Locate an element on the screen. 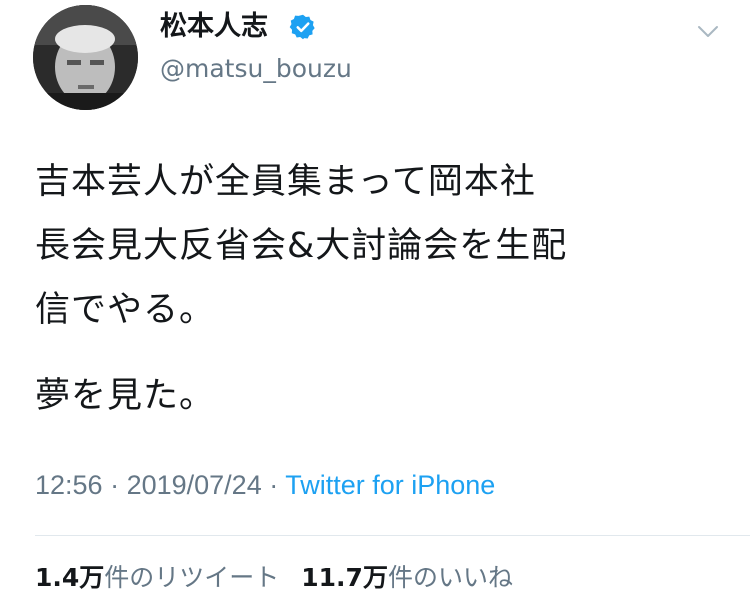  tweet-line: 長会見大反省会&大討論会を生配 is located at coordinates (301, 246).